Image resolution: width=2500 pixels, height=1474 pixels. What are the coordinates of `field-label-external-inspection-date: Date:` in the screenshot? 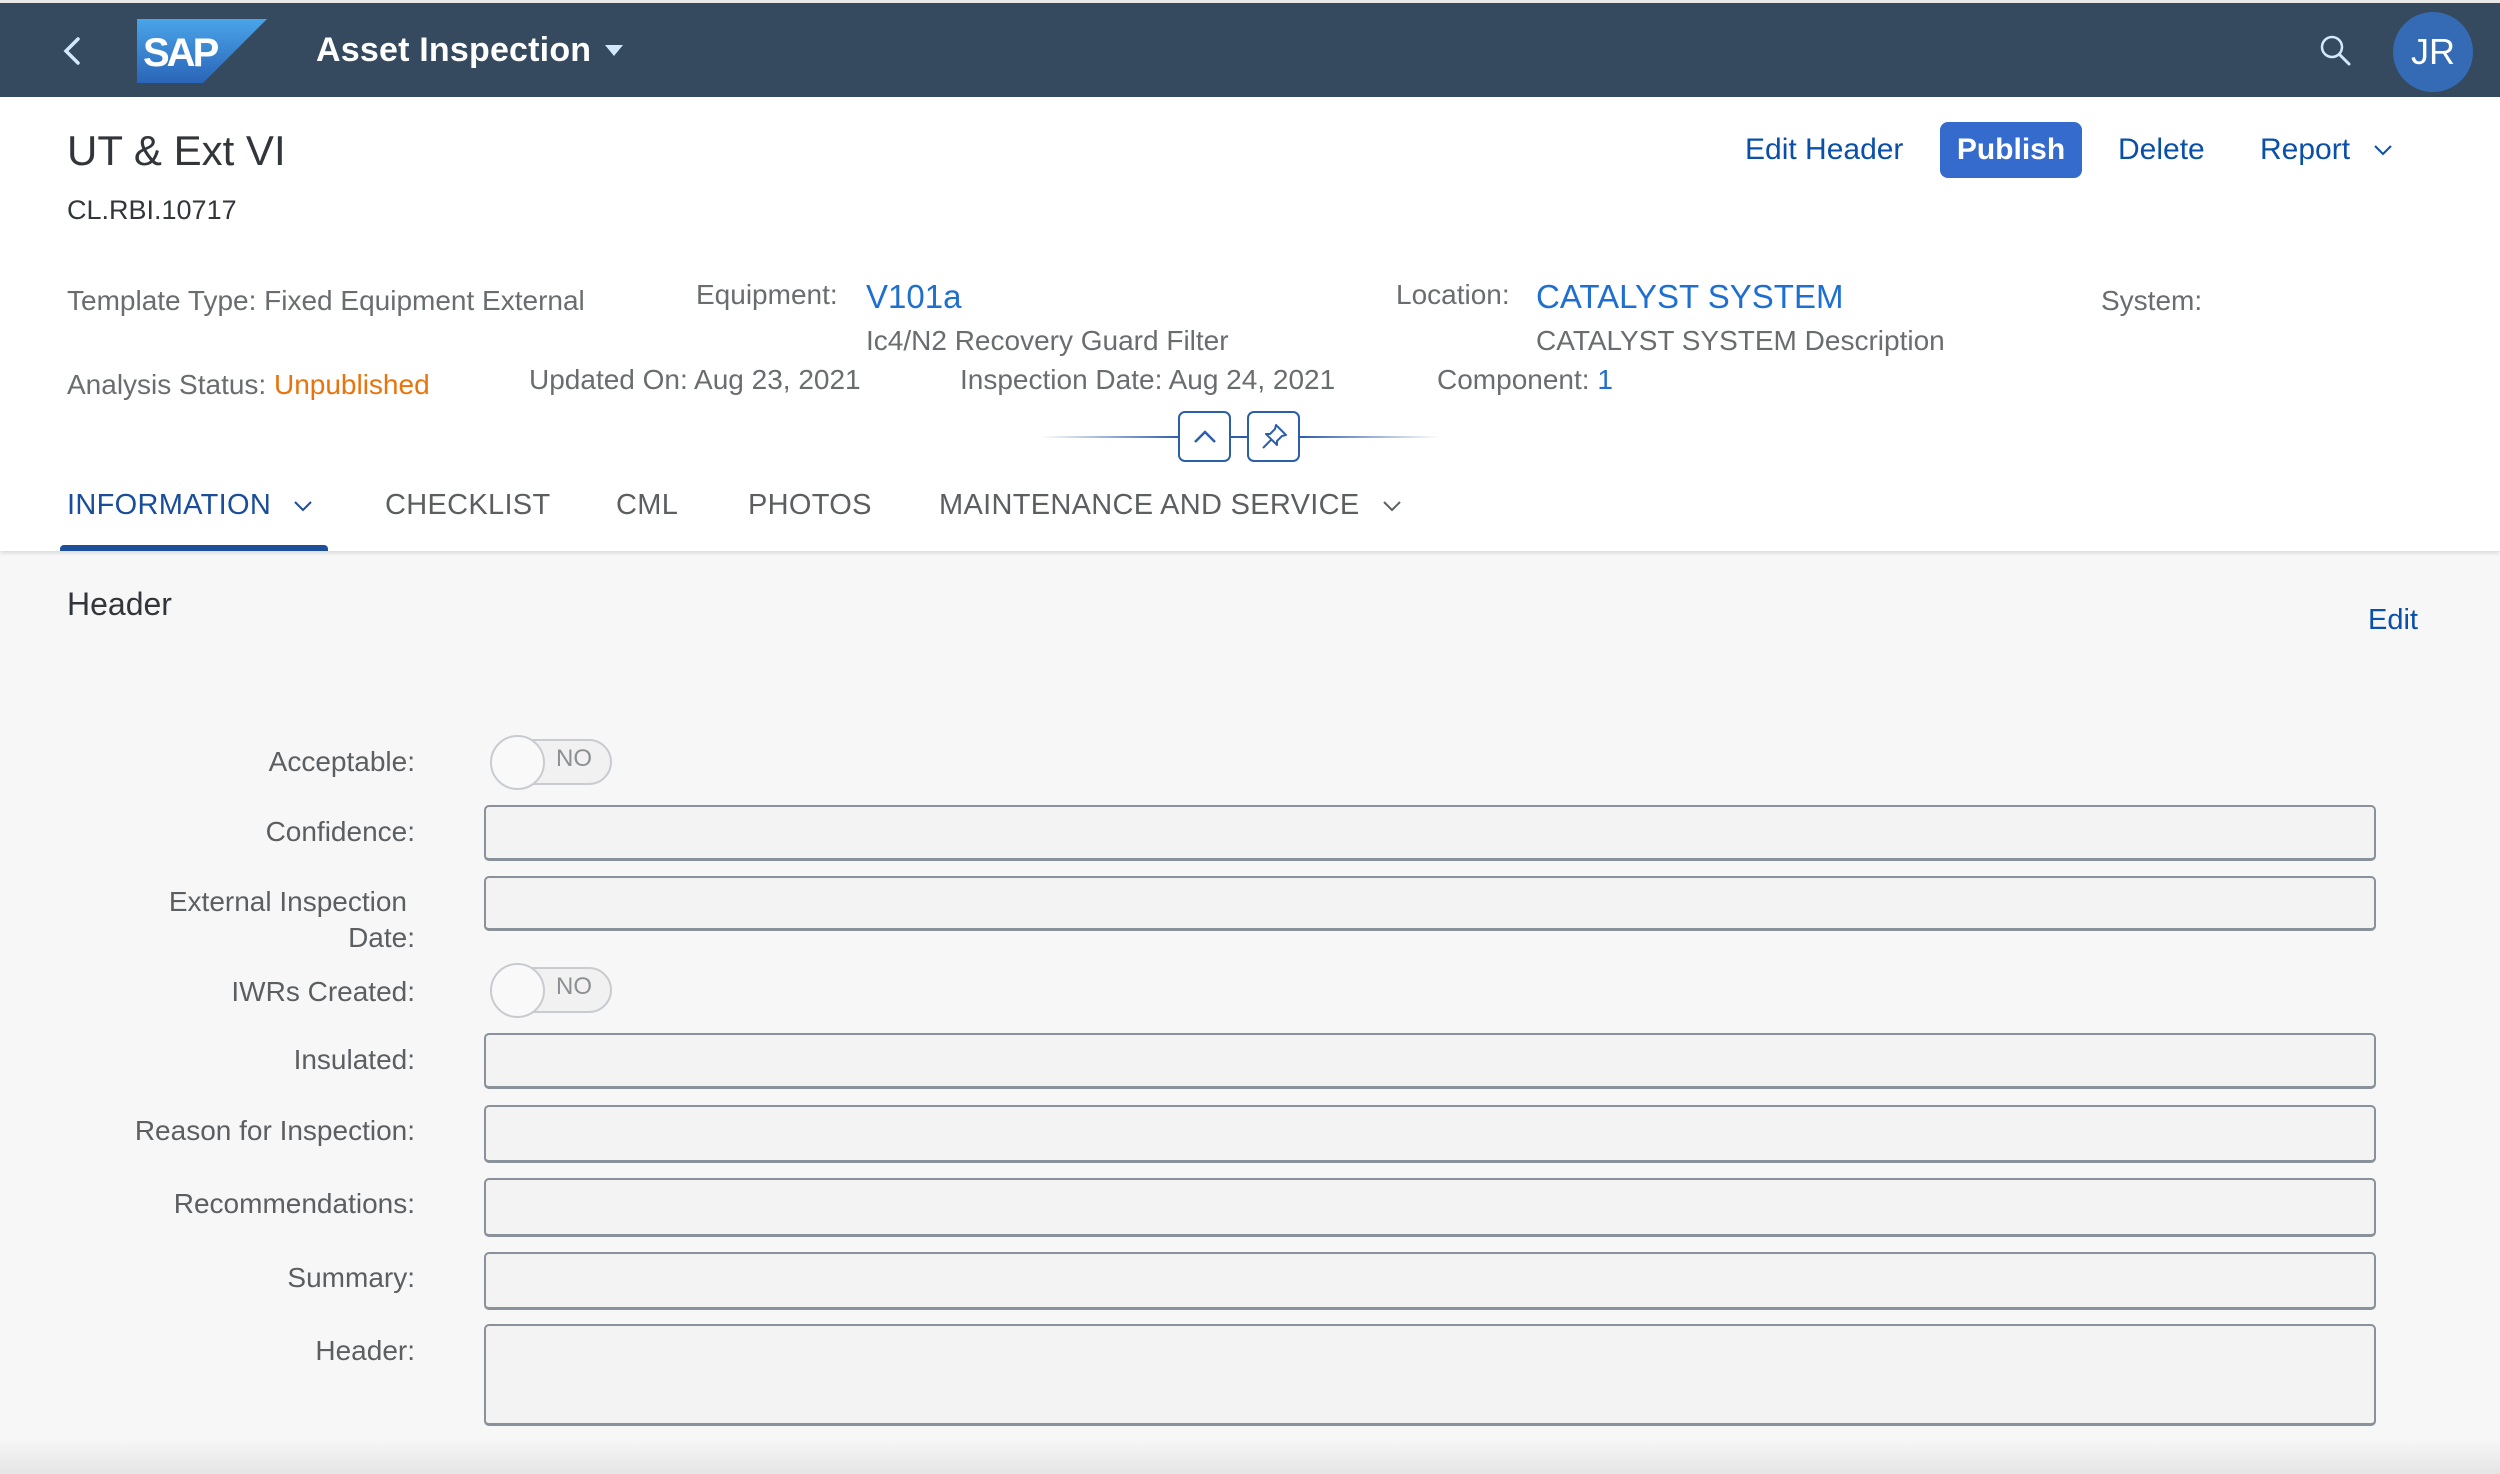 It's located at (381, 937).